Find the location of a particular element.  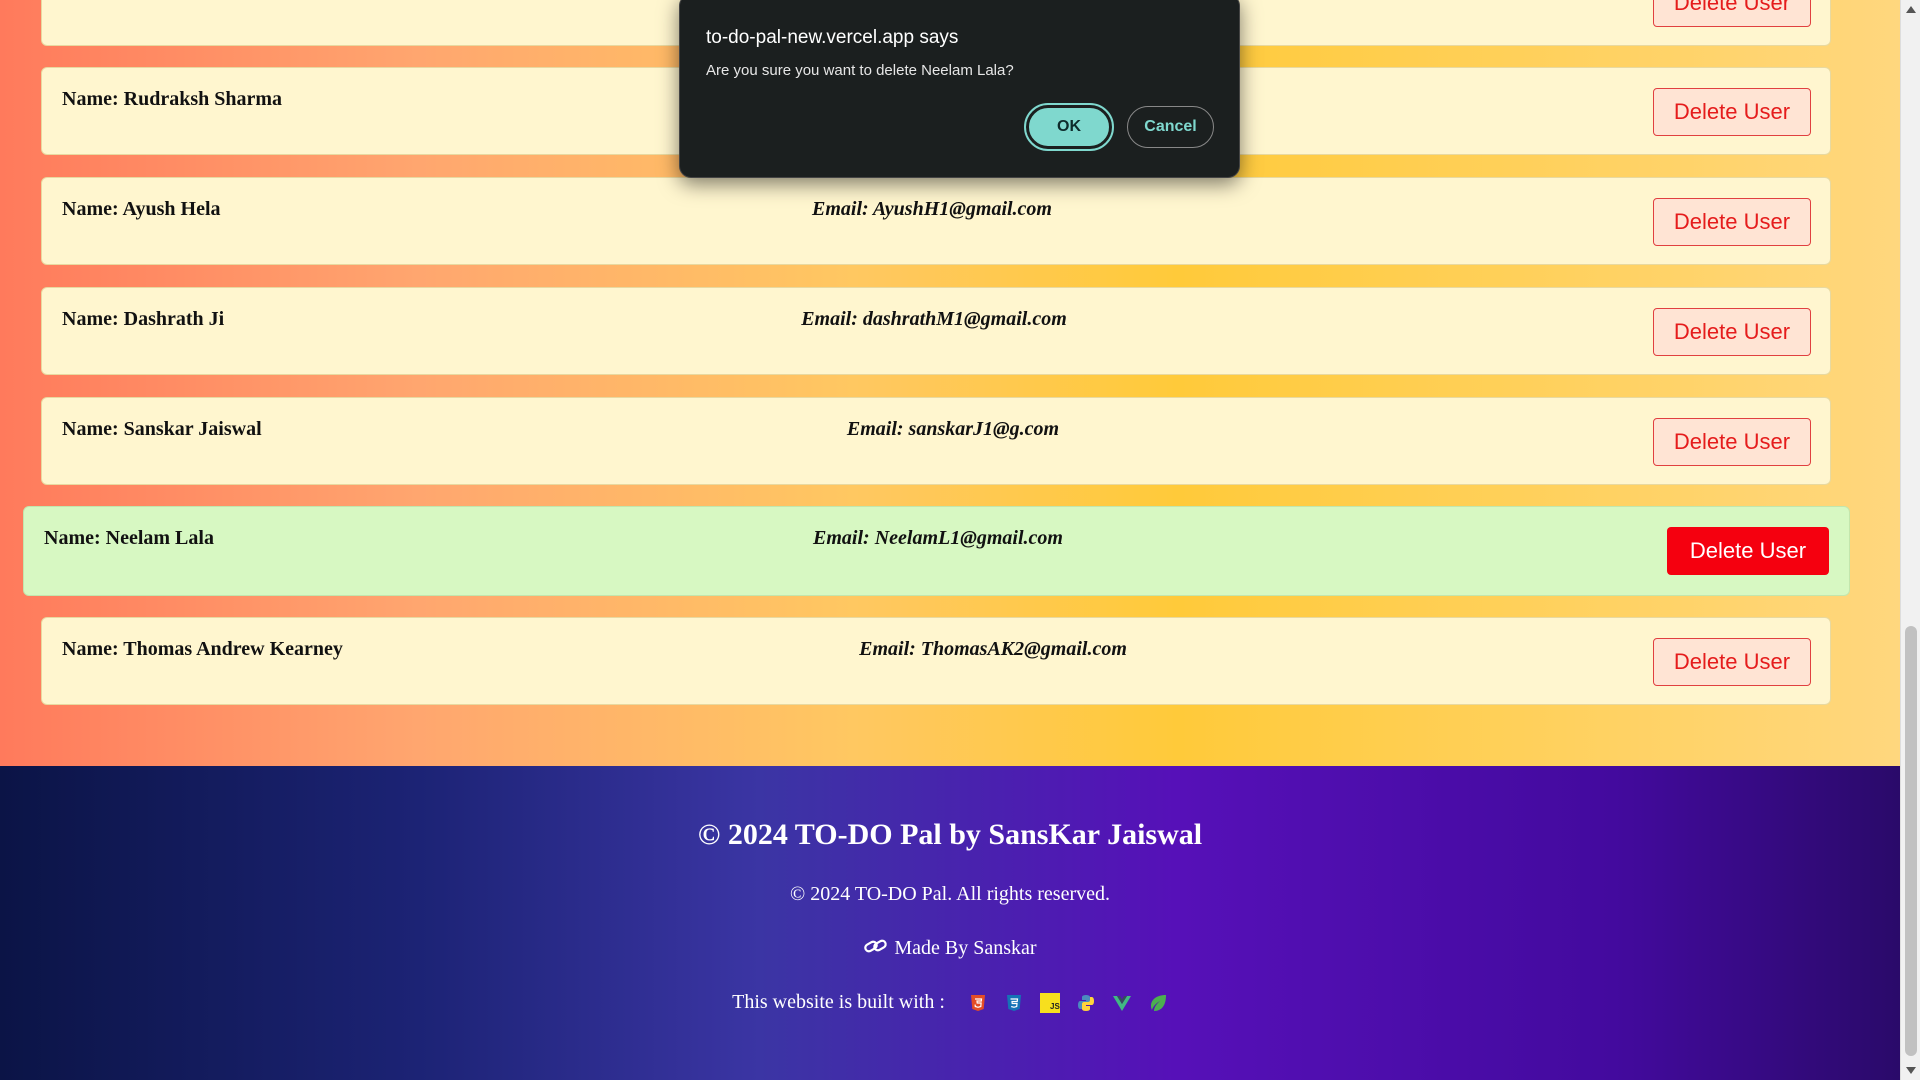

built-with: This website is built with : JS is located at coordinates (950, 1002).